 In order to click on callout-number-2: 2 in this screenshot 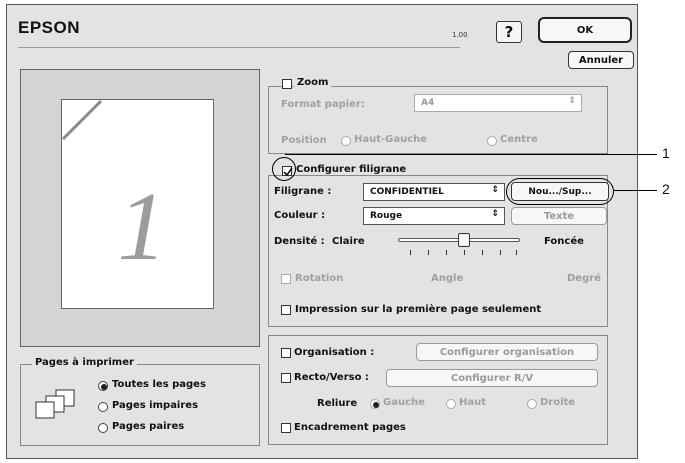, I will do `click(666, 189)`.